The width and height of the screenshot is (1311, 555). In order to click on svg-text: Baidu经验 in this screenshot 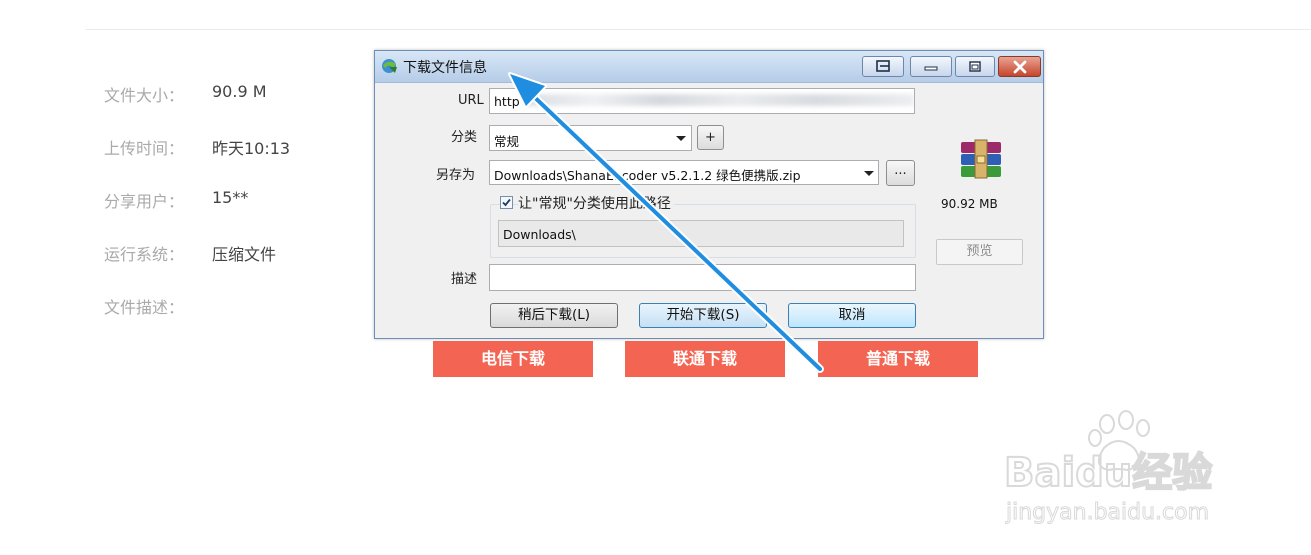, I will do `click(1108, 473)`.